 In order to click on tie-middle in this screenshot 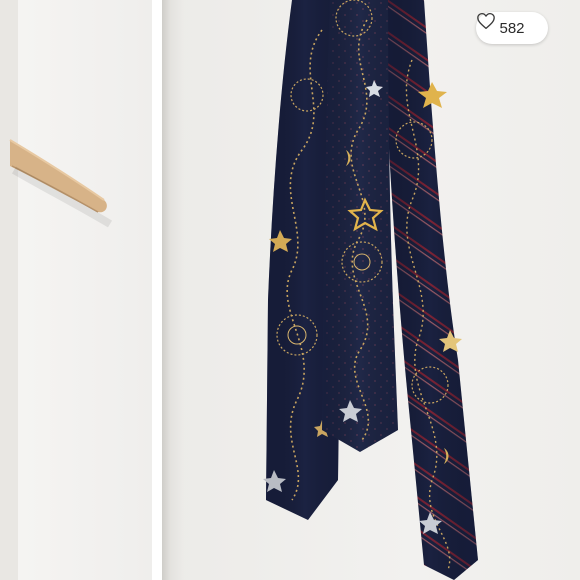, I will do `click(360, 226)`.